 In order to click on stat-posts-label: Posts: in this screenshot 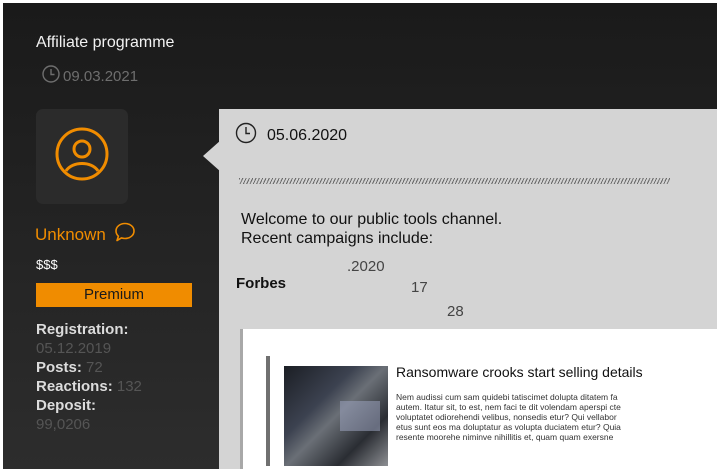, I will do `click(59, 367)`.